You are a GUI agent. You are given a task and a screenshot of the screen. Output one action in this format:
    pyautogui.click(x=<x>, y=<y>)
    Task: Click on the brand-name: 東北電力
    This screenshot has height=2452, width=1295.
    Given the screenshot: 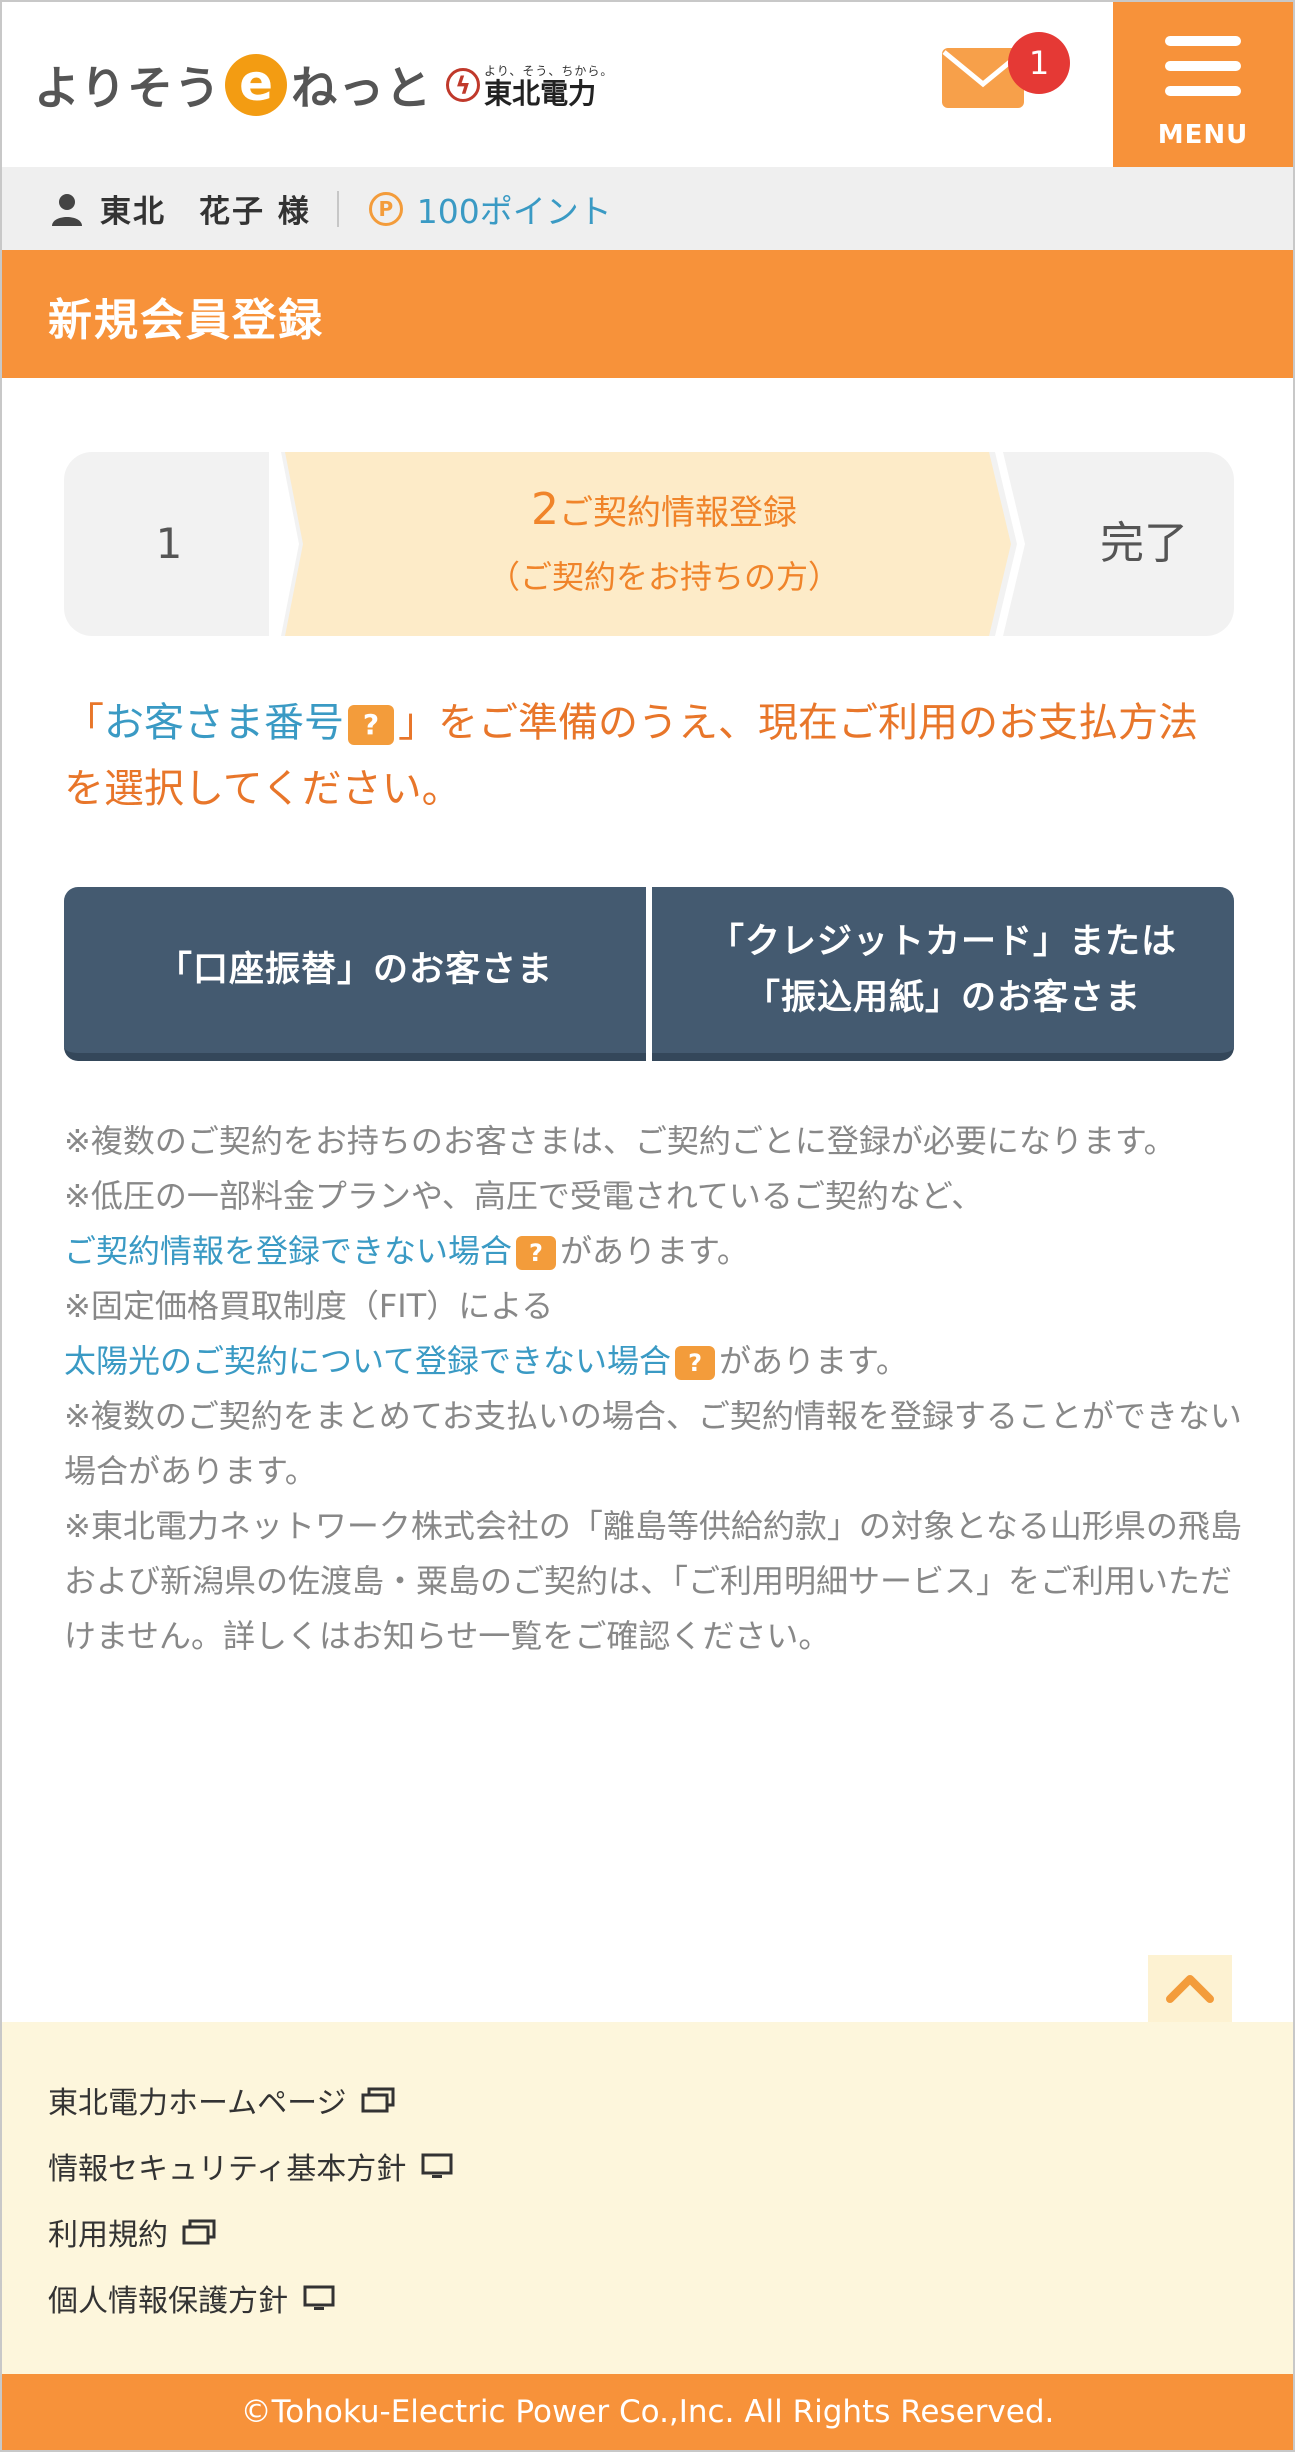 What is the action you would take?
    pyautogui.click(x=540, y=93)
    